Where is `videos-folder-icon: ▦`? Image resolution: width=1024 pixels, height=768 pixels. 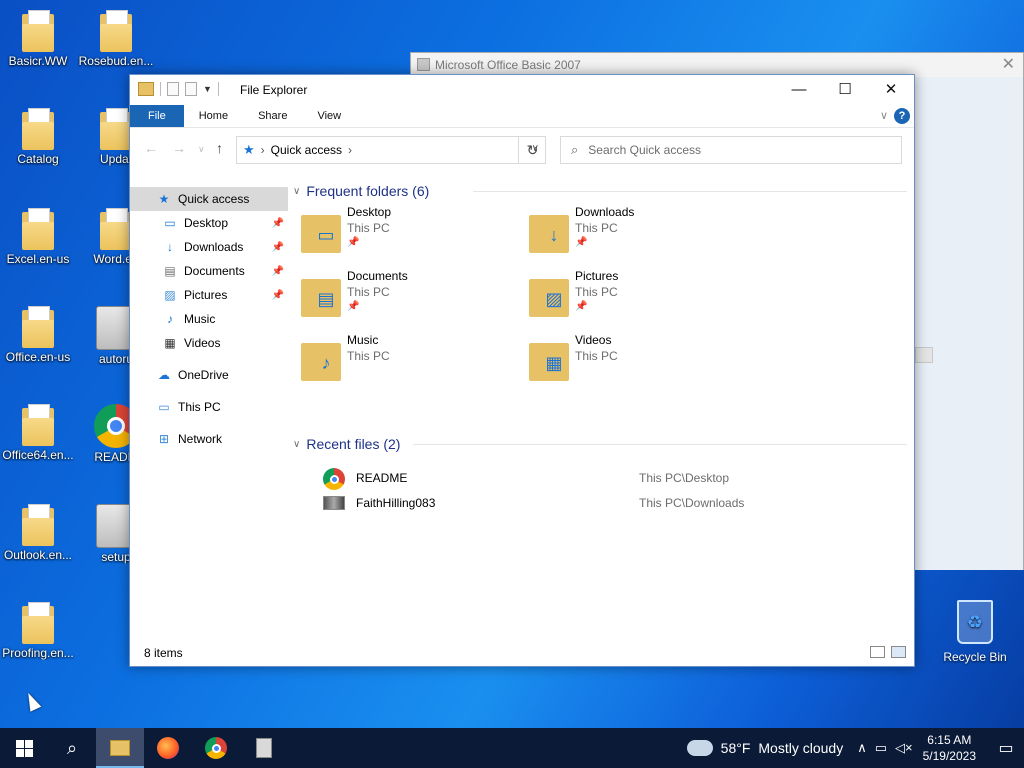 videos-folder-icon: ▦ is located at coordinates (550, 360).